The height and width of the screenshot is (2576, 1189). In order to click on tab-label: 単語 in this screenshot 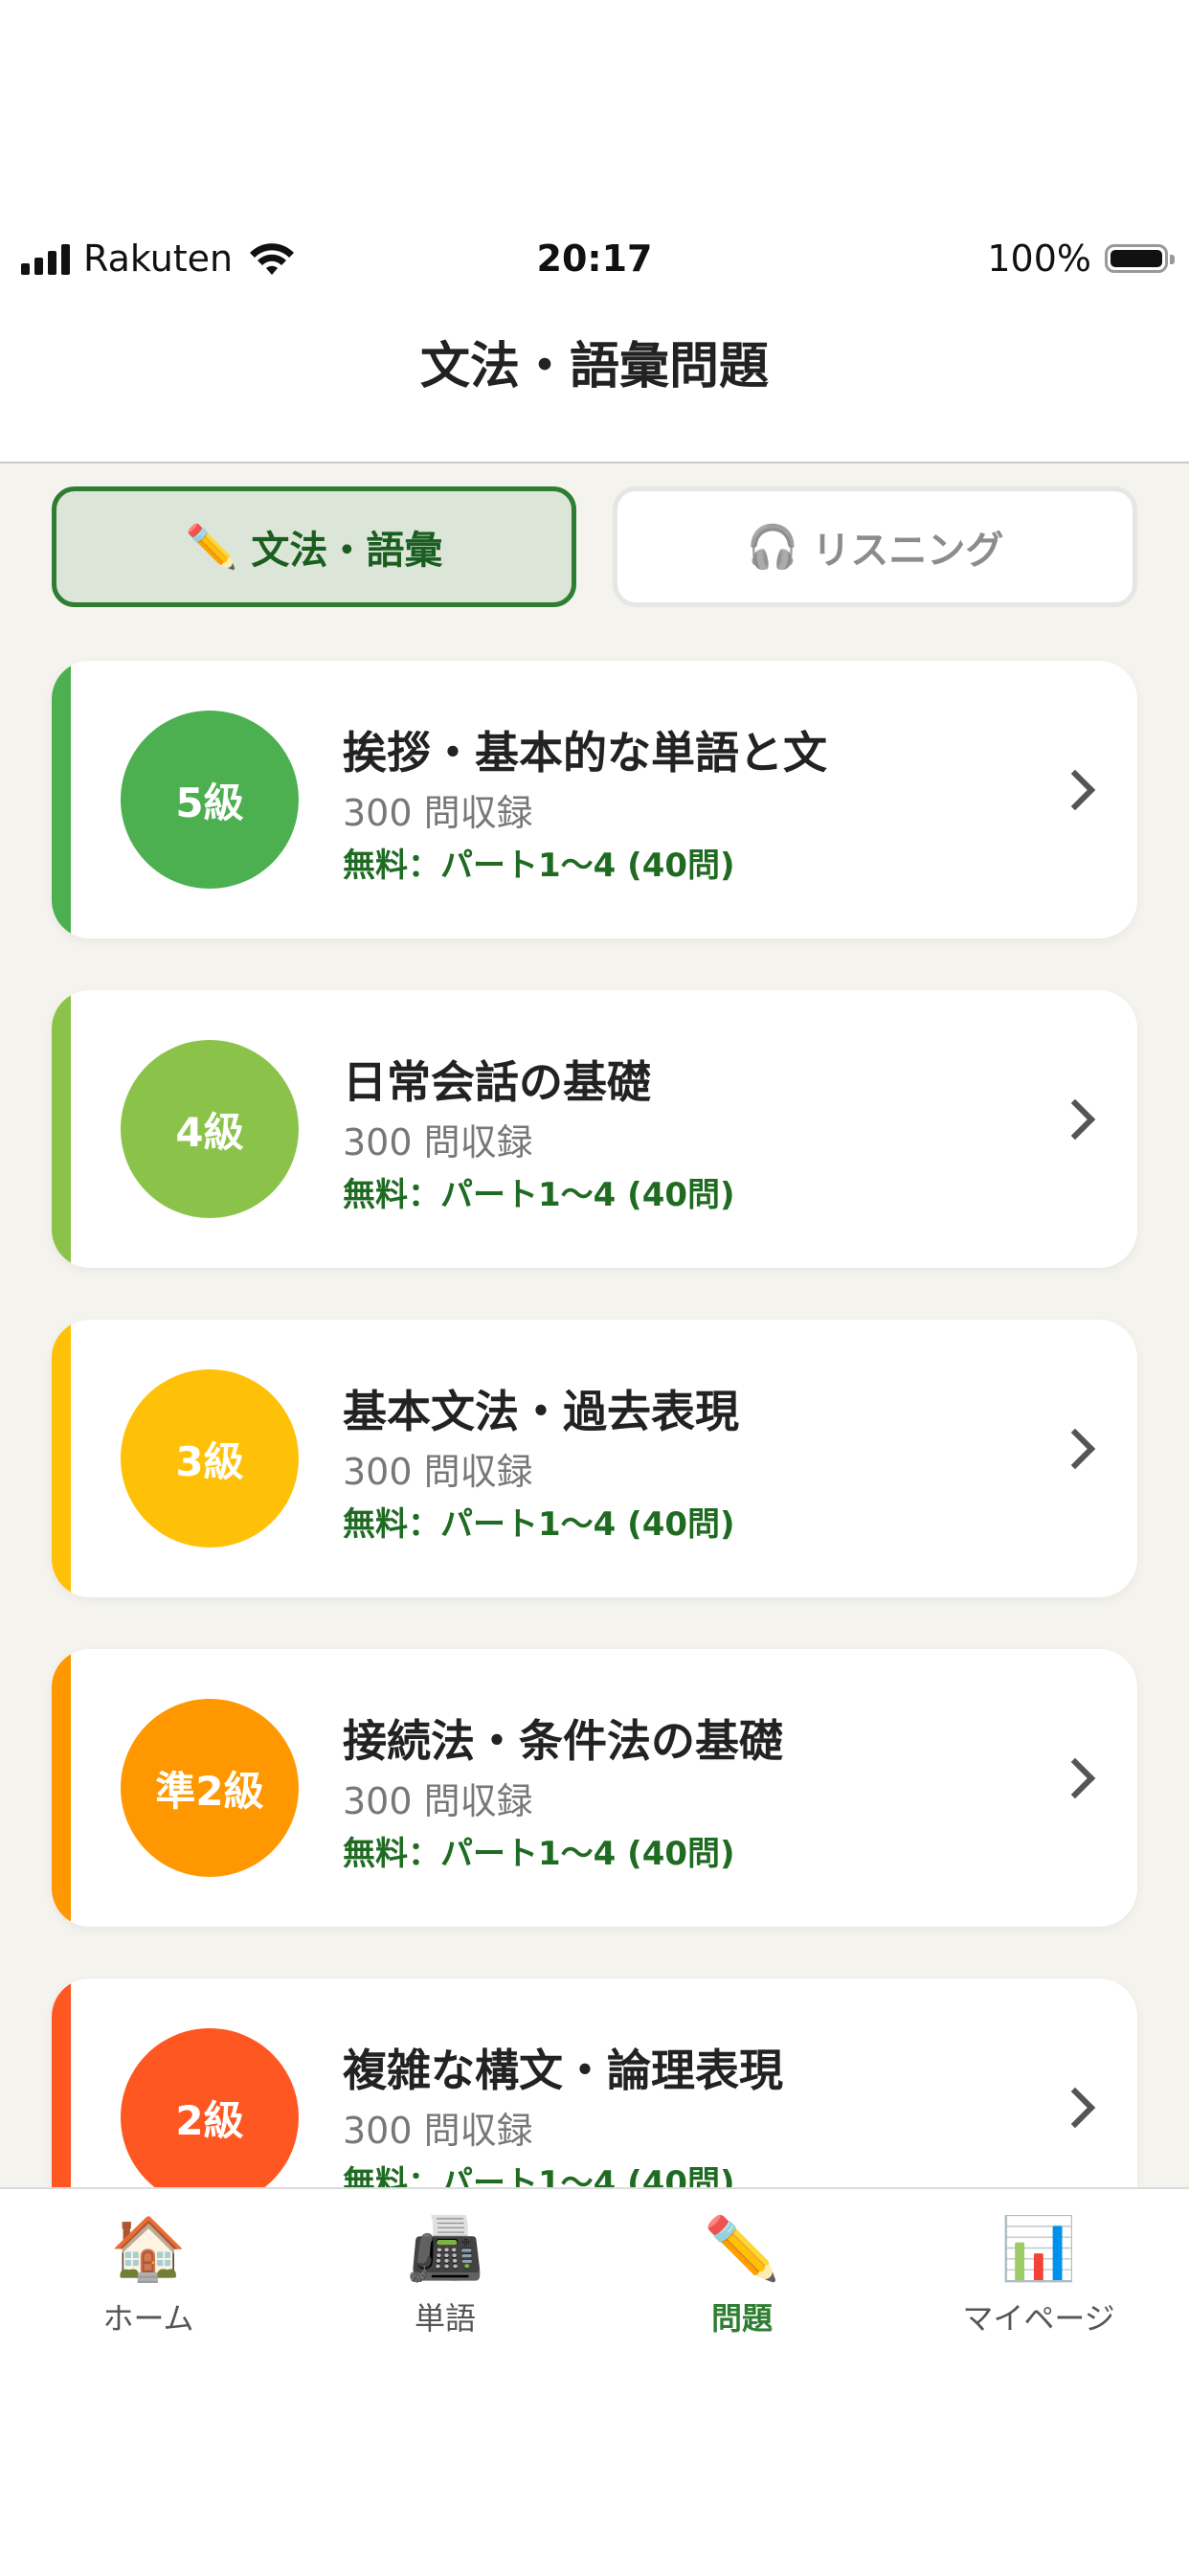, I will do `click(445, 2318)`.